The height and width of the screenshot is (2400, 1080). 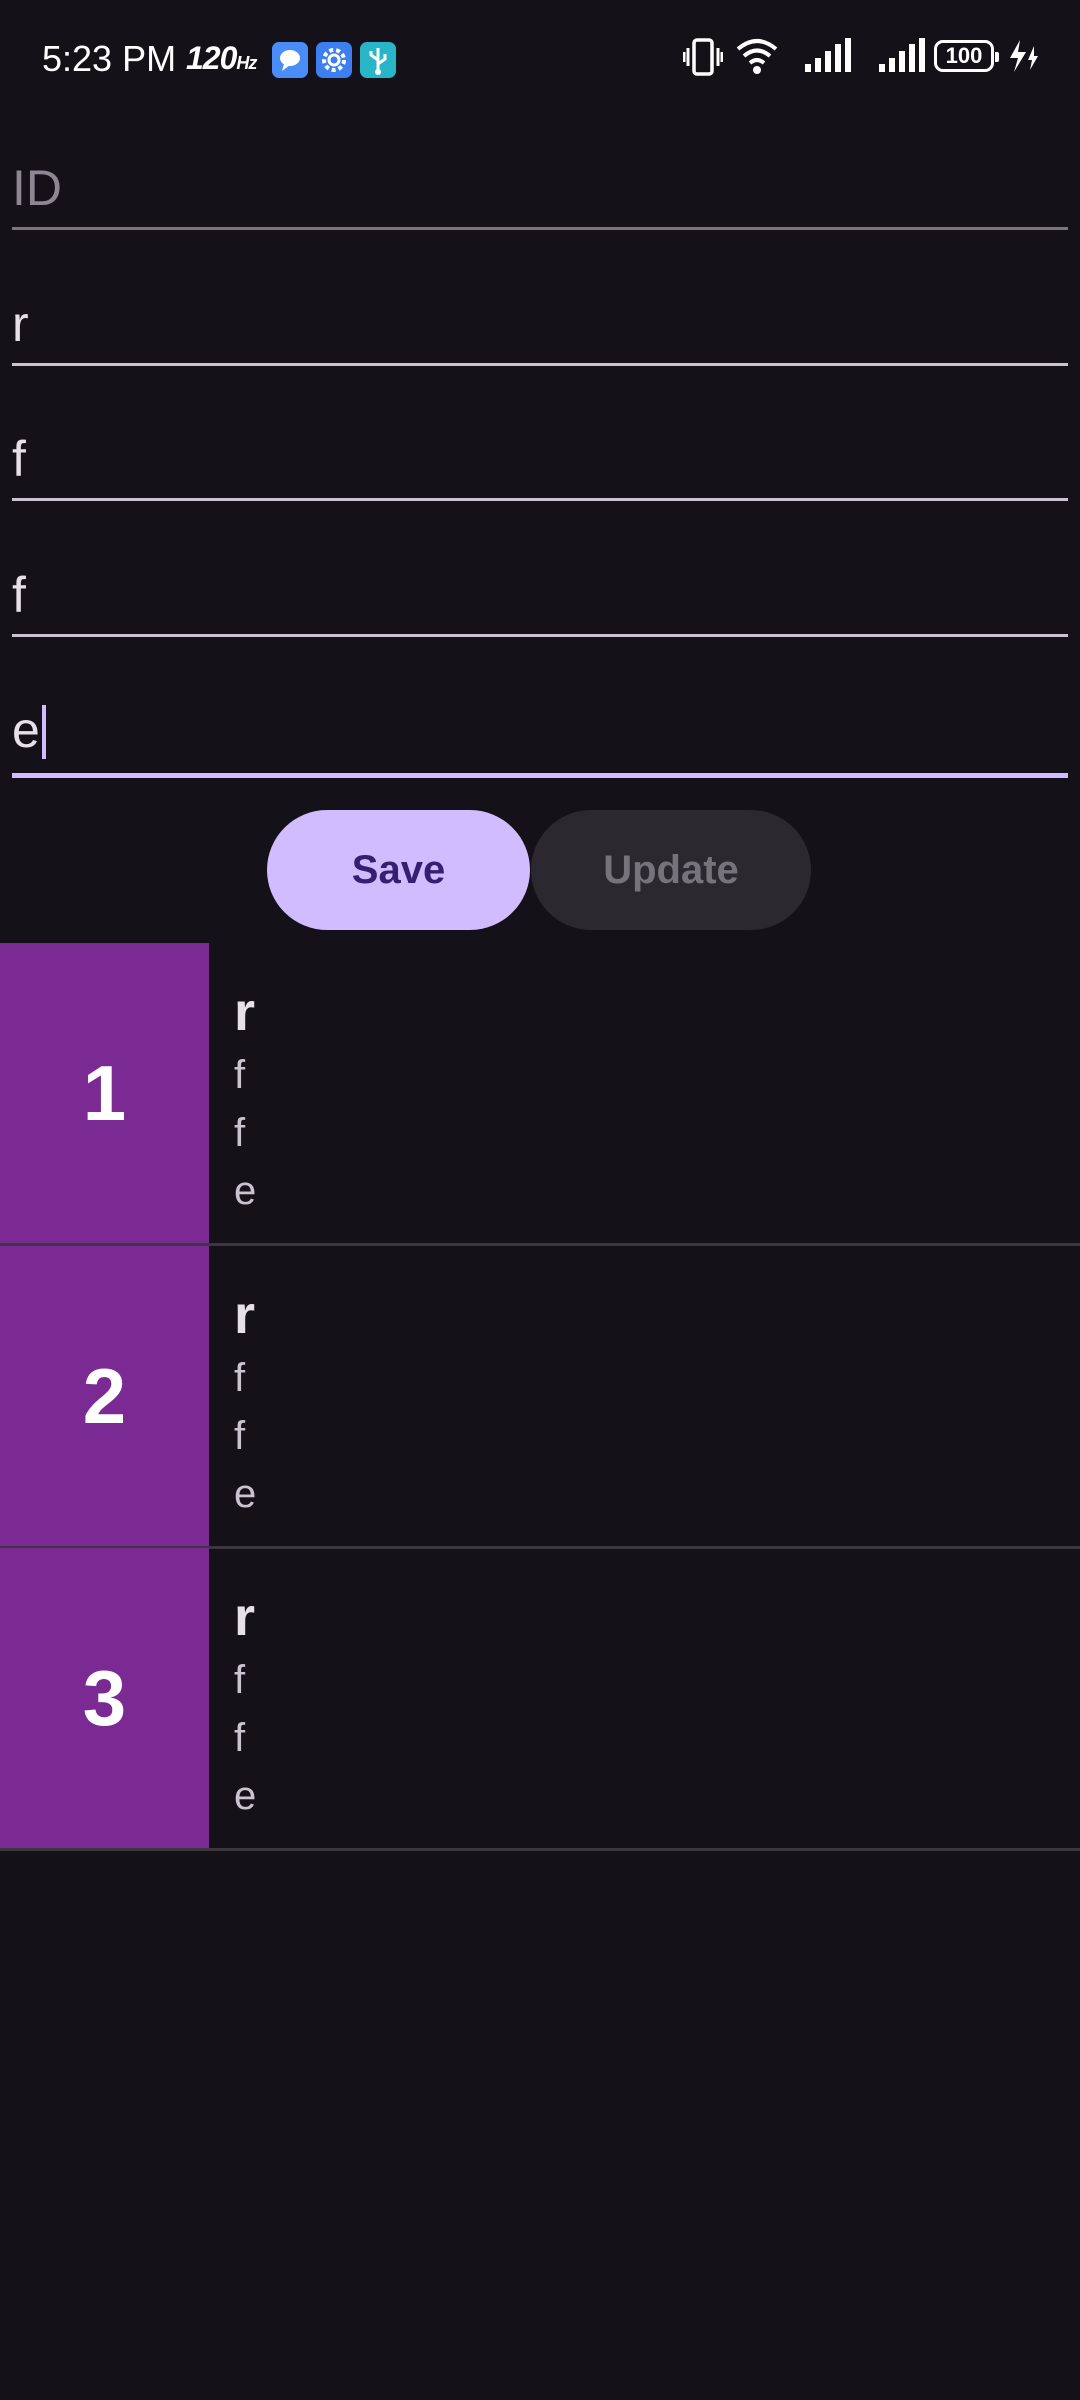 What do you see at coordinates (540, 1094) in the screenshot?
I see `list-item: 1 r f f e` at bounding box center [540, 1094].